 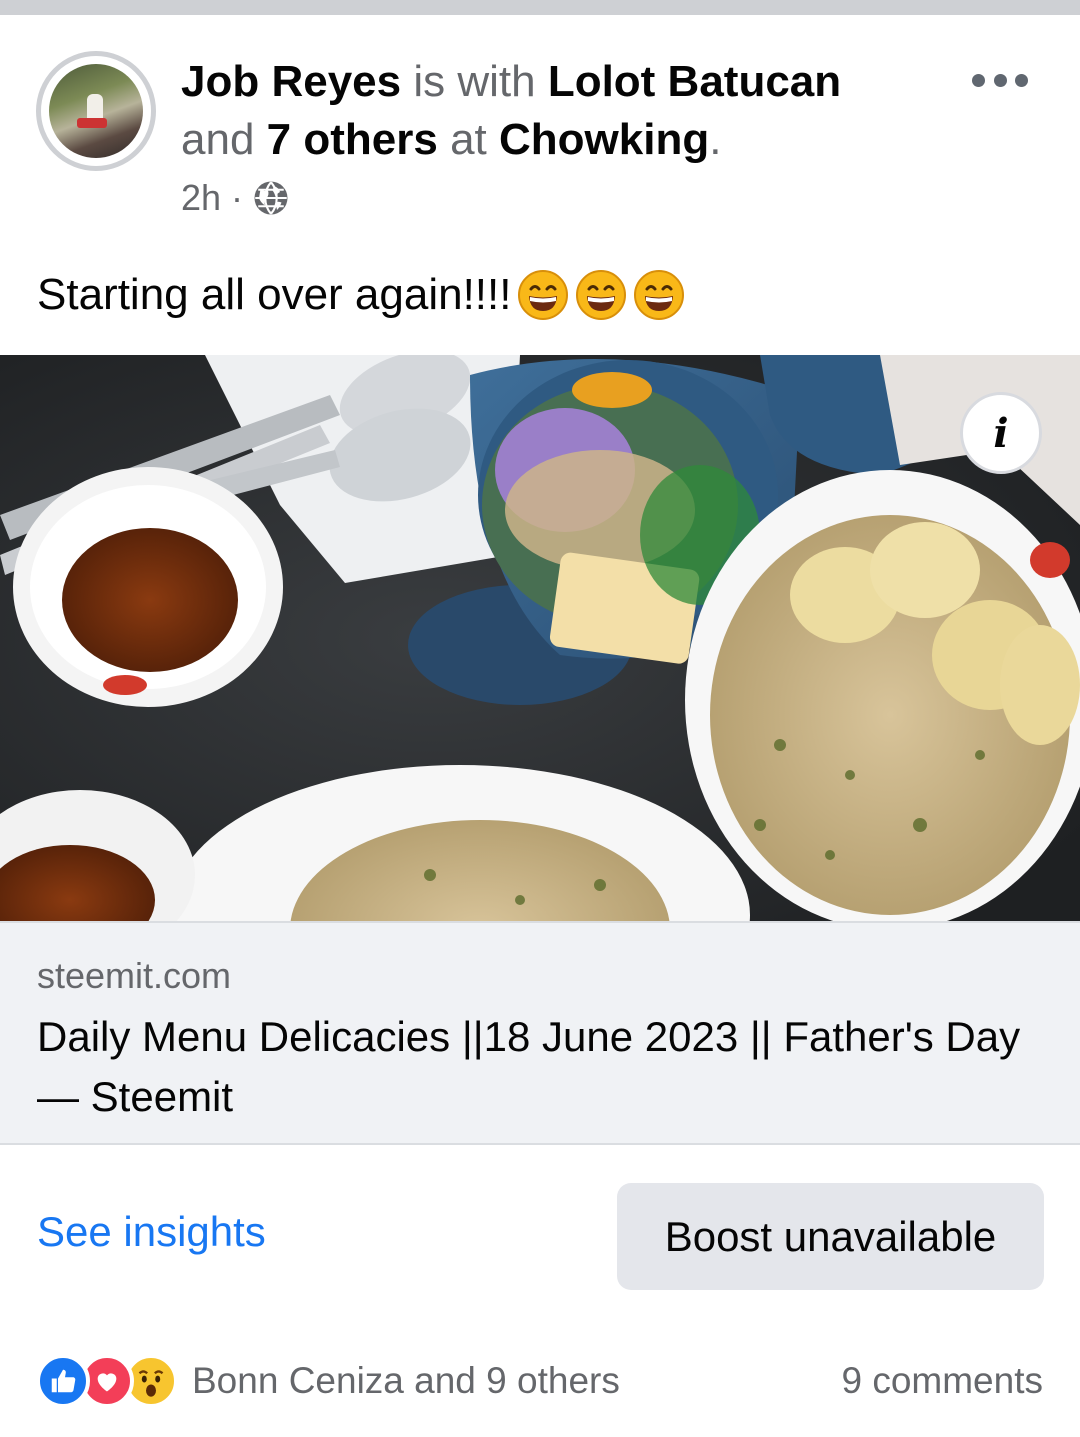 I want to click on avatar-image, so click(x=96, y=111).